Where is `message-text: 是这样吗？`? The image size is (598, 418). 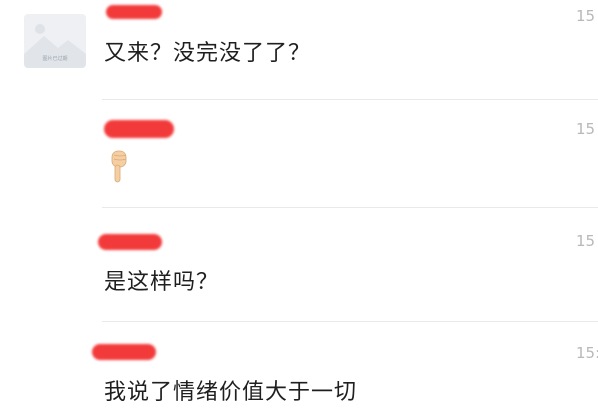 message-text: 是这样吗？ is located at coordinates (162, 282).